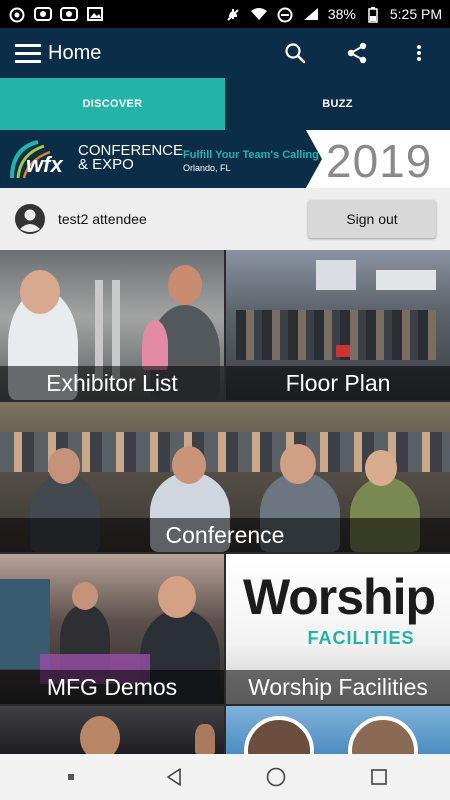 Image resolution: width=450 pixels, height=800 pixels. Describe the element at coordinates (207, 168) in the screenshot. I see `banner-location: Orlando, FL` at that location.